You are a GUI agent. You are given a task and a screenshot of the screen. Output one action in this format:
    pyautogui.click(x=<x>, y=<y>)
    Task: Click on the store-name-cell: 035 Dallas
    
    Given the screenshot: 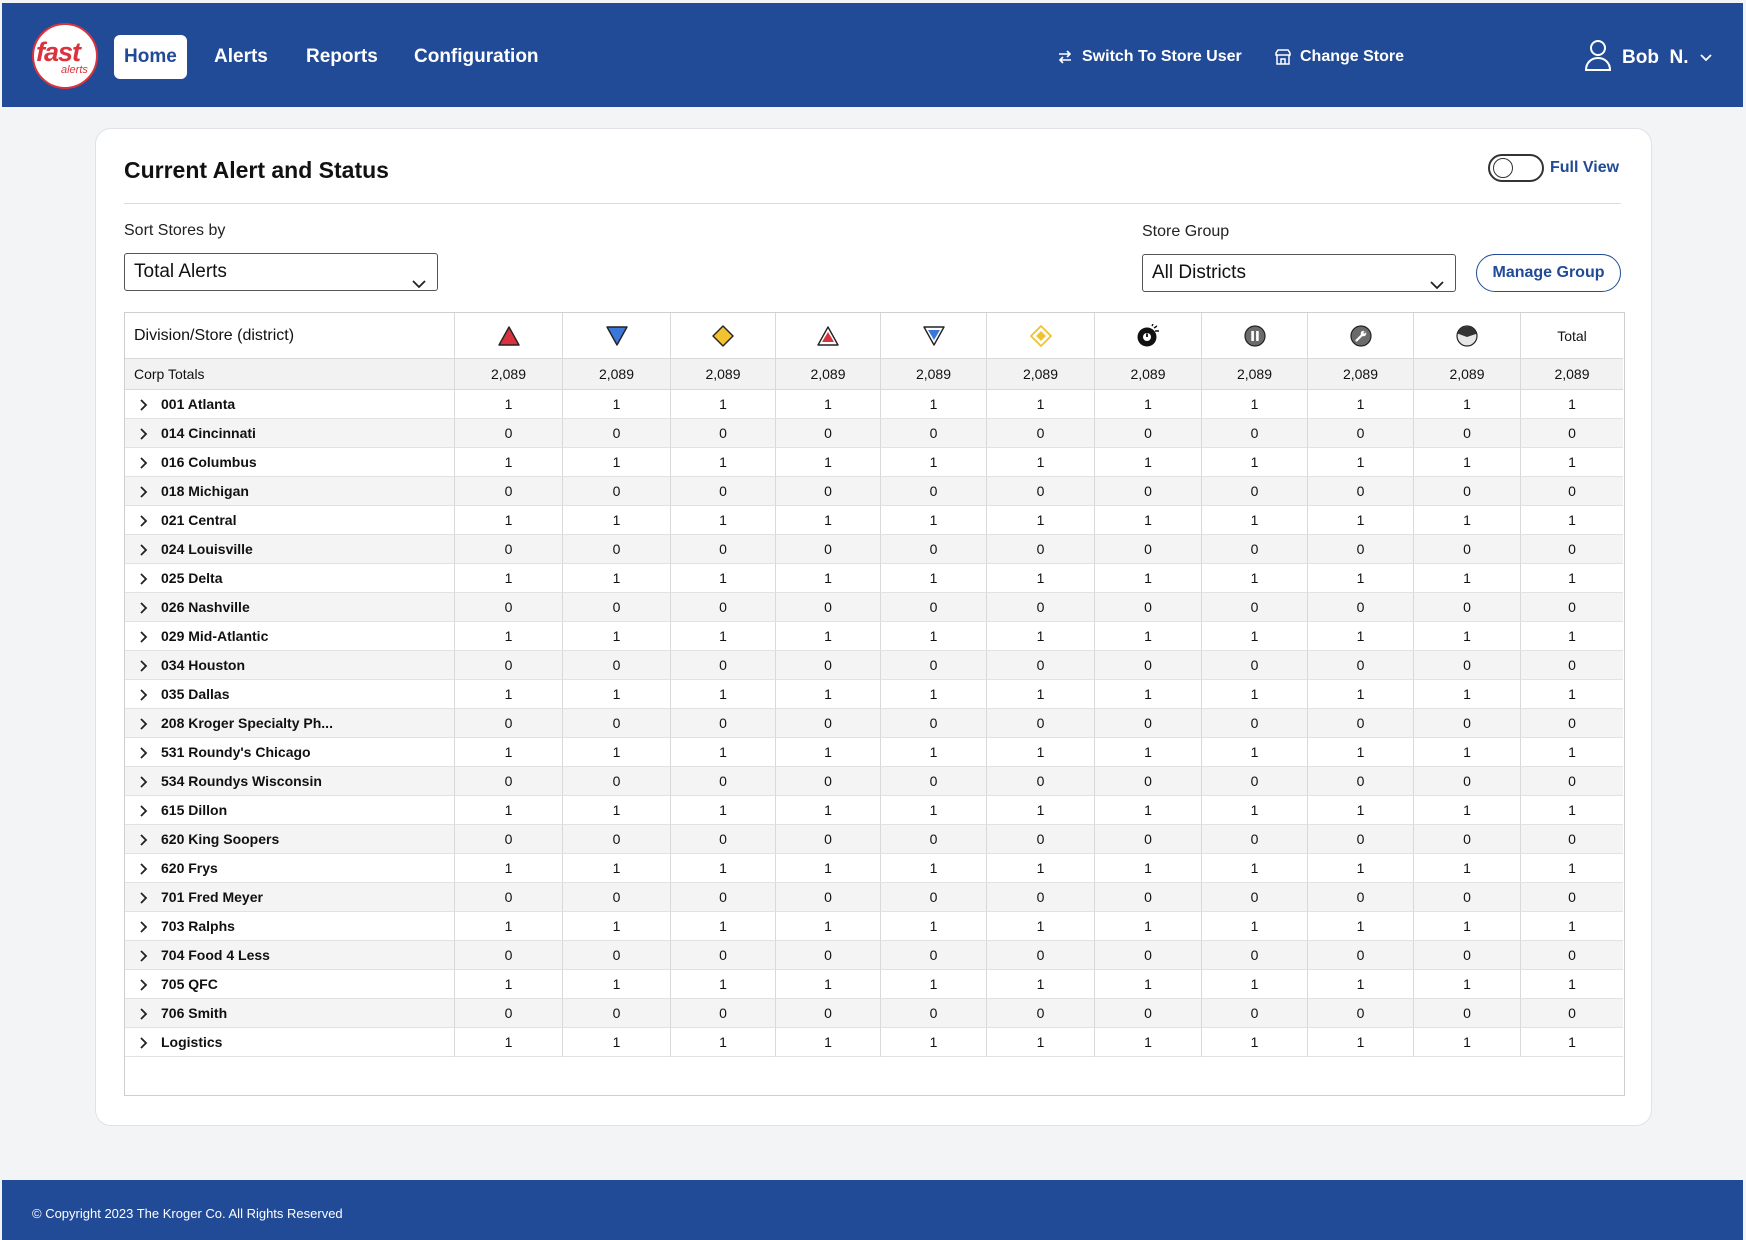 What is the action you would take?
    pyautogui.click(x=290, y=694)
    